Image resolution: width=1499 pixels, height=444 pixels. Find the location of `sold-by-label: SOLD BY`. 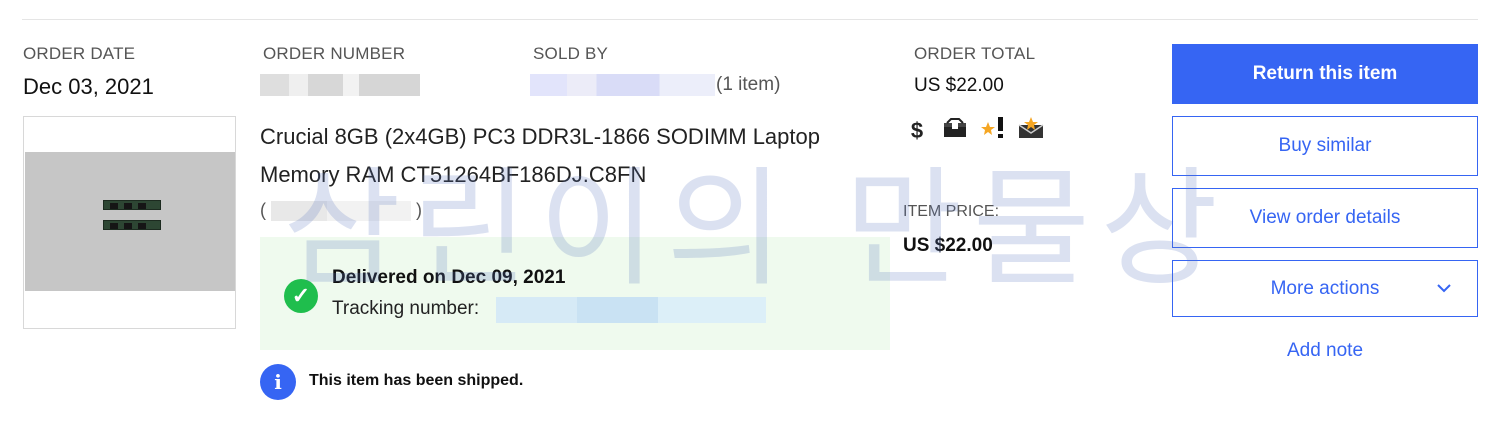

sold-by-label: SOLD BY is located at coordinates (571, 53).